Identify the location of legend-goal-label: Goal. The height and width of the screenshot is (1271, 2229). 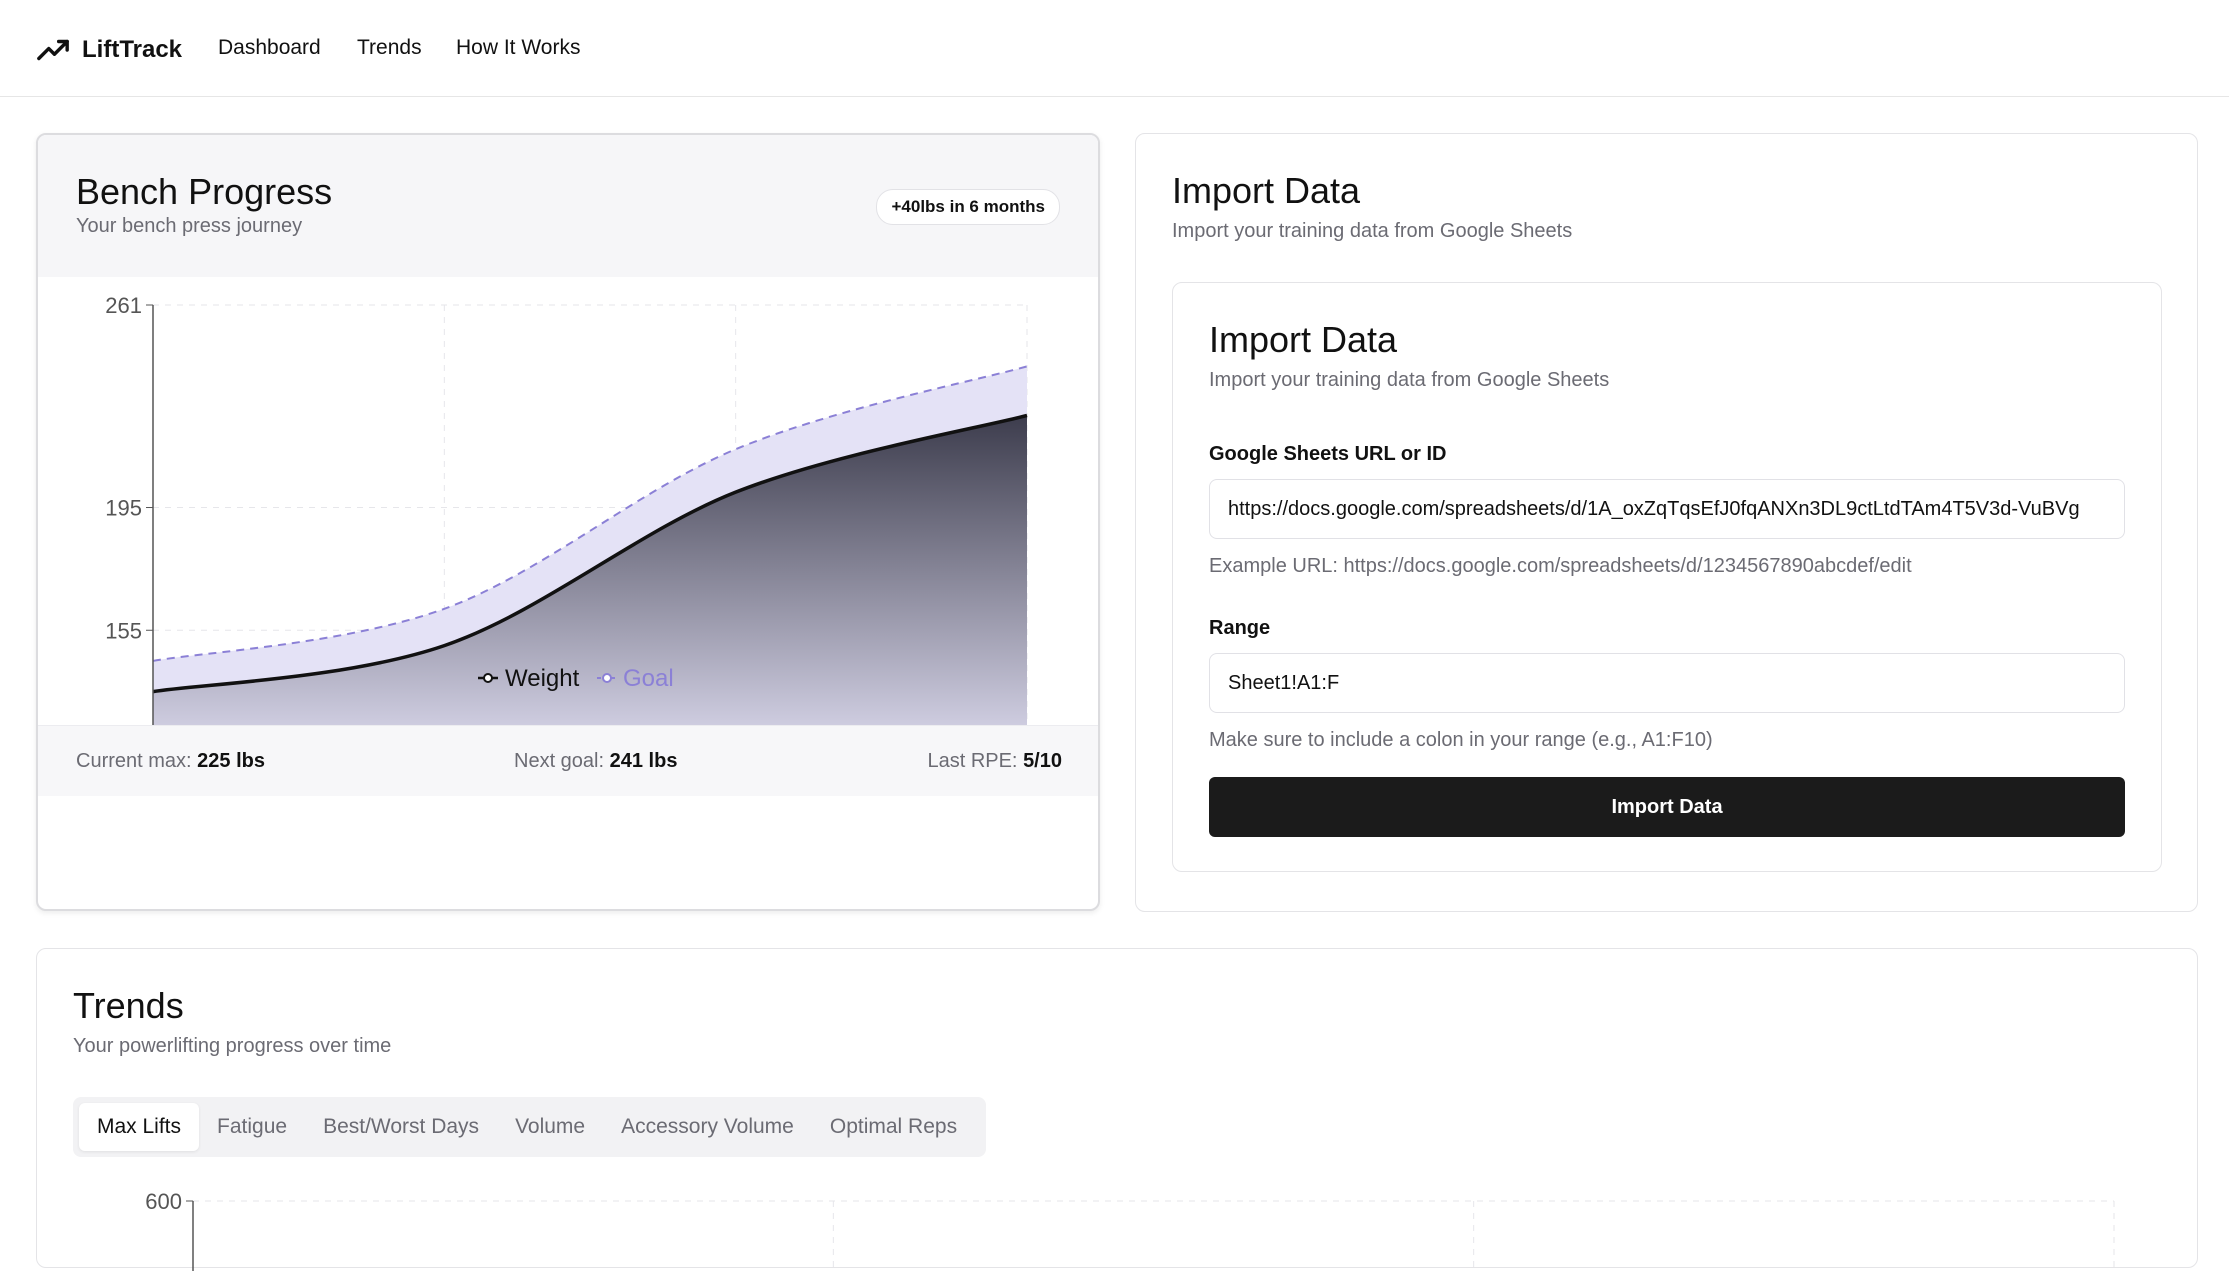
(648, 678).